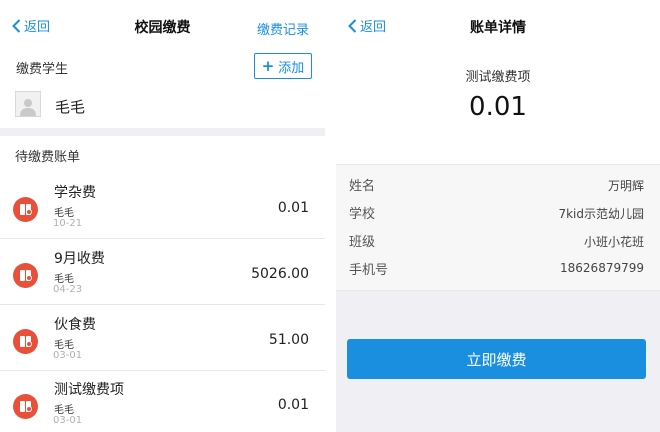 This screenshot has width=660, height=432. Describe the element at coordinates (162, 22) in the screenshot. I see `nav-bar: 返回 校园缴费 缴费记录` at that location.